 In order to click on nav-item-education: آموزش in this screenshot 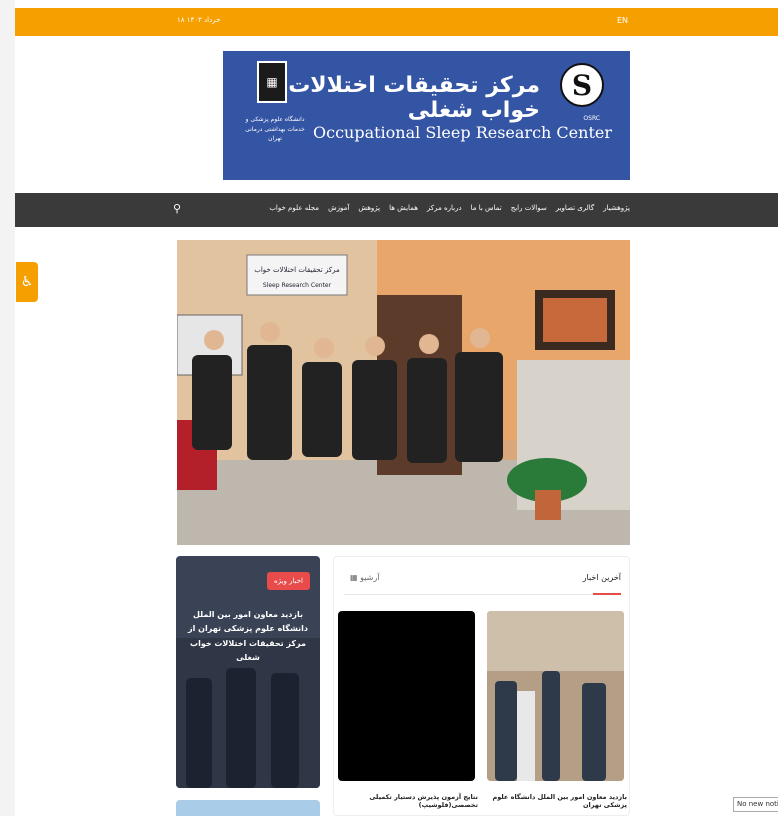, I will do `click(338, 208)`.